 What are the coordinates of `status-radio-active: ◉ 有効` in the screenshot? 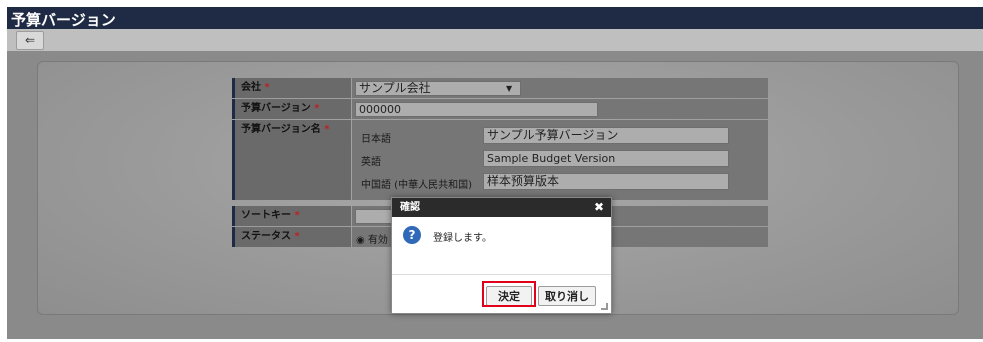 It's located at (372, 238).